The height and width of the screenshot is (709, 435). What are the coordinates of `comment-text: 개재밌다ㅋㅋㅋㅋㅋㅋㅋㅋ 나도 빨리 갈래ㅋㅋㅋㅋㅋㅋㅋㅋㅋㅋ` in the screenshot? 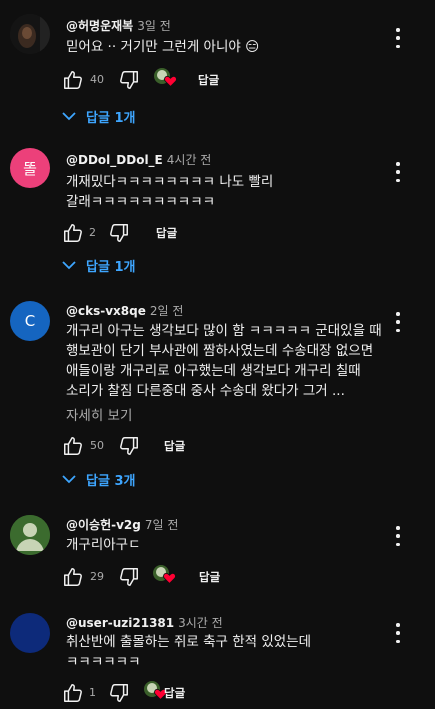 It's located at (170, 192).